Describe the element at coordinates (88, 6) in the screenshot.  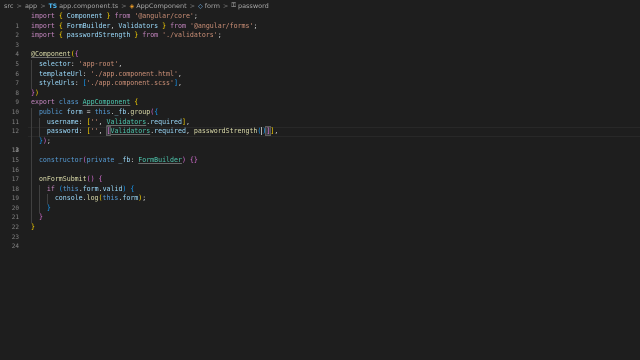
I see `breadcrumb-item-file: app.component.ts` at that location.